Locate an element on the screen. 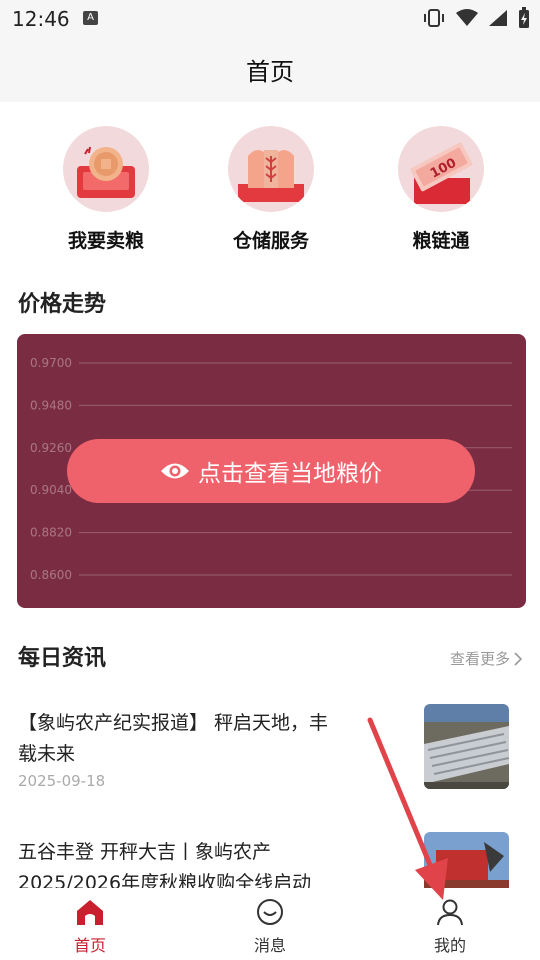 The height and width of the screenshot is (960, 540). news-date: 2025-09-18 is located at coordinates (62, 781).